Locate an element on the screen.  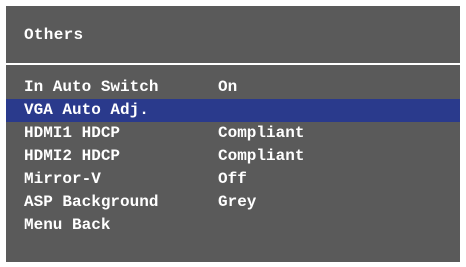
menu-item-vga-auto-adj: VGA Auto Adj. is located at coordinates (233, 110).